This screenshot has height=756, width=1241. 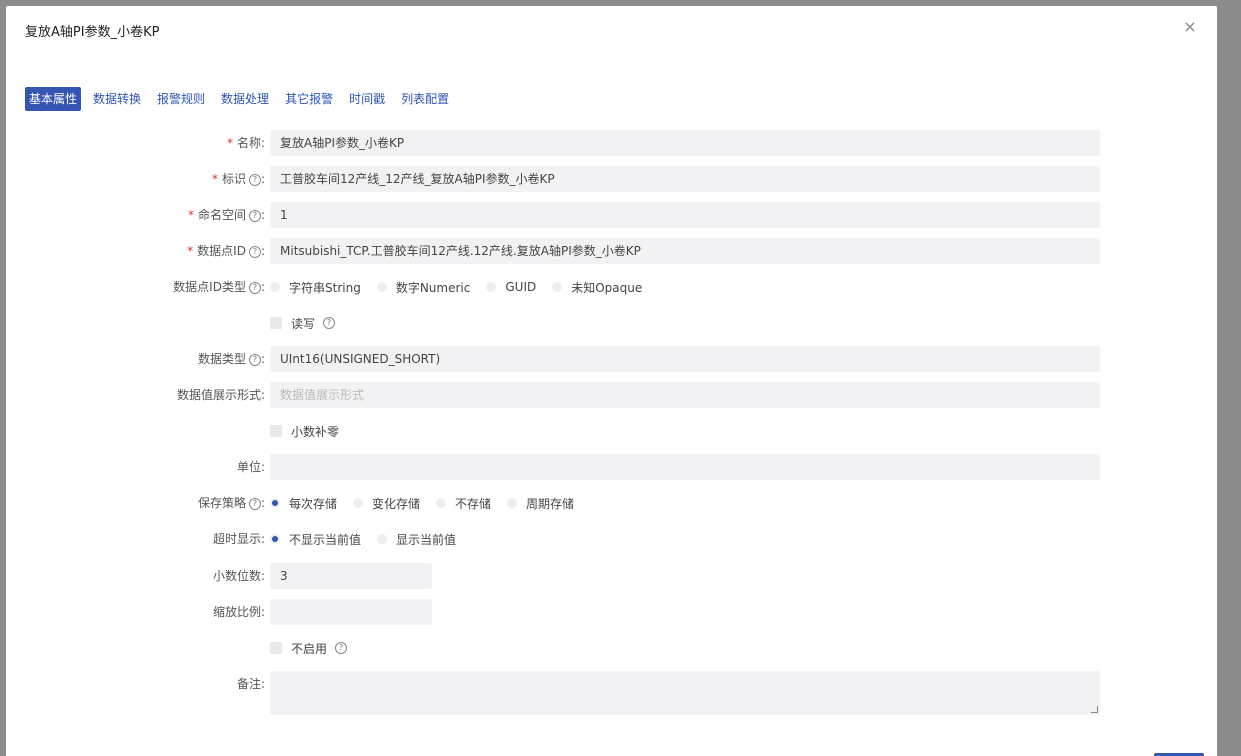 I want to click on form-row-remark: 备注:, so click(x=611, y=693).